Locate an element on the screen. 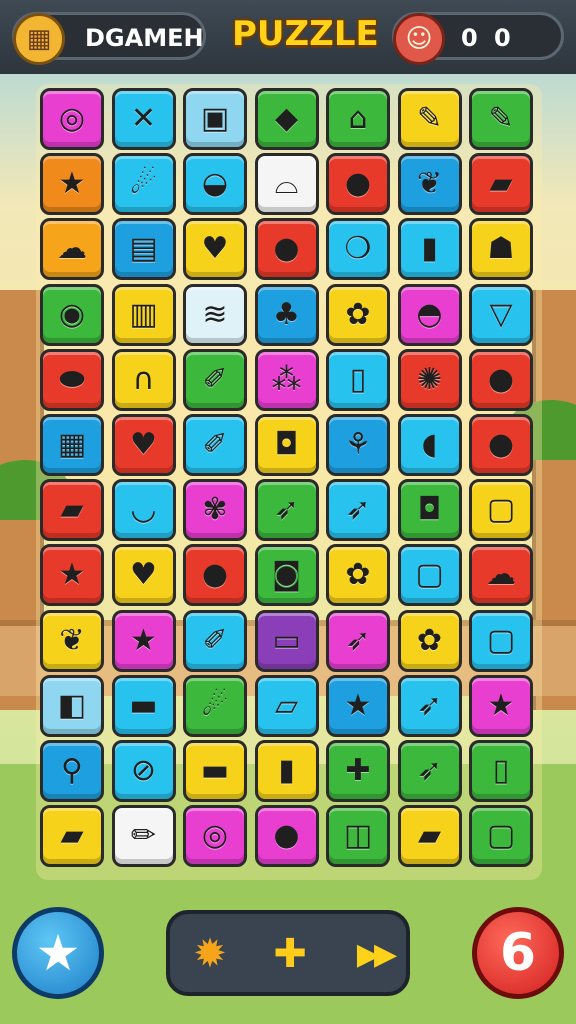  flag-tile: ▱ is located at coordinates (286, 705).